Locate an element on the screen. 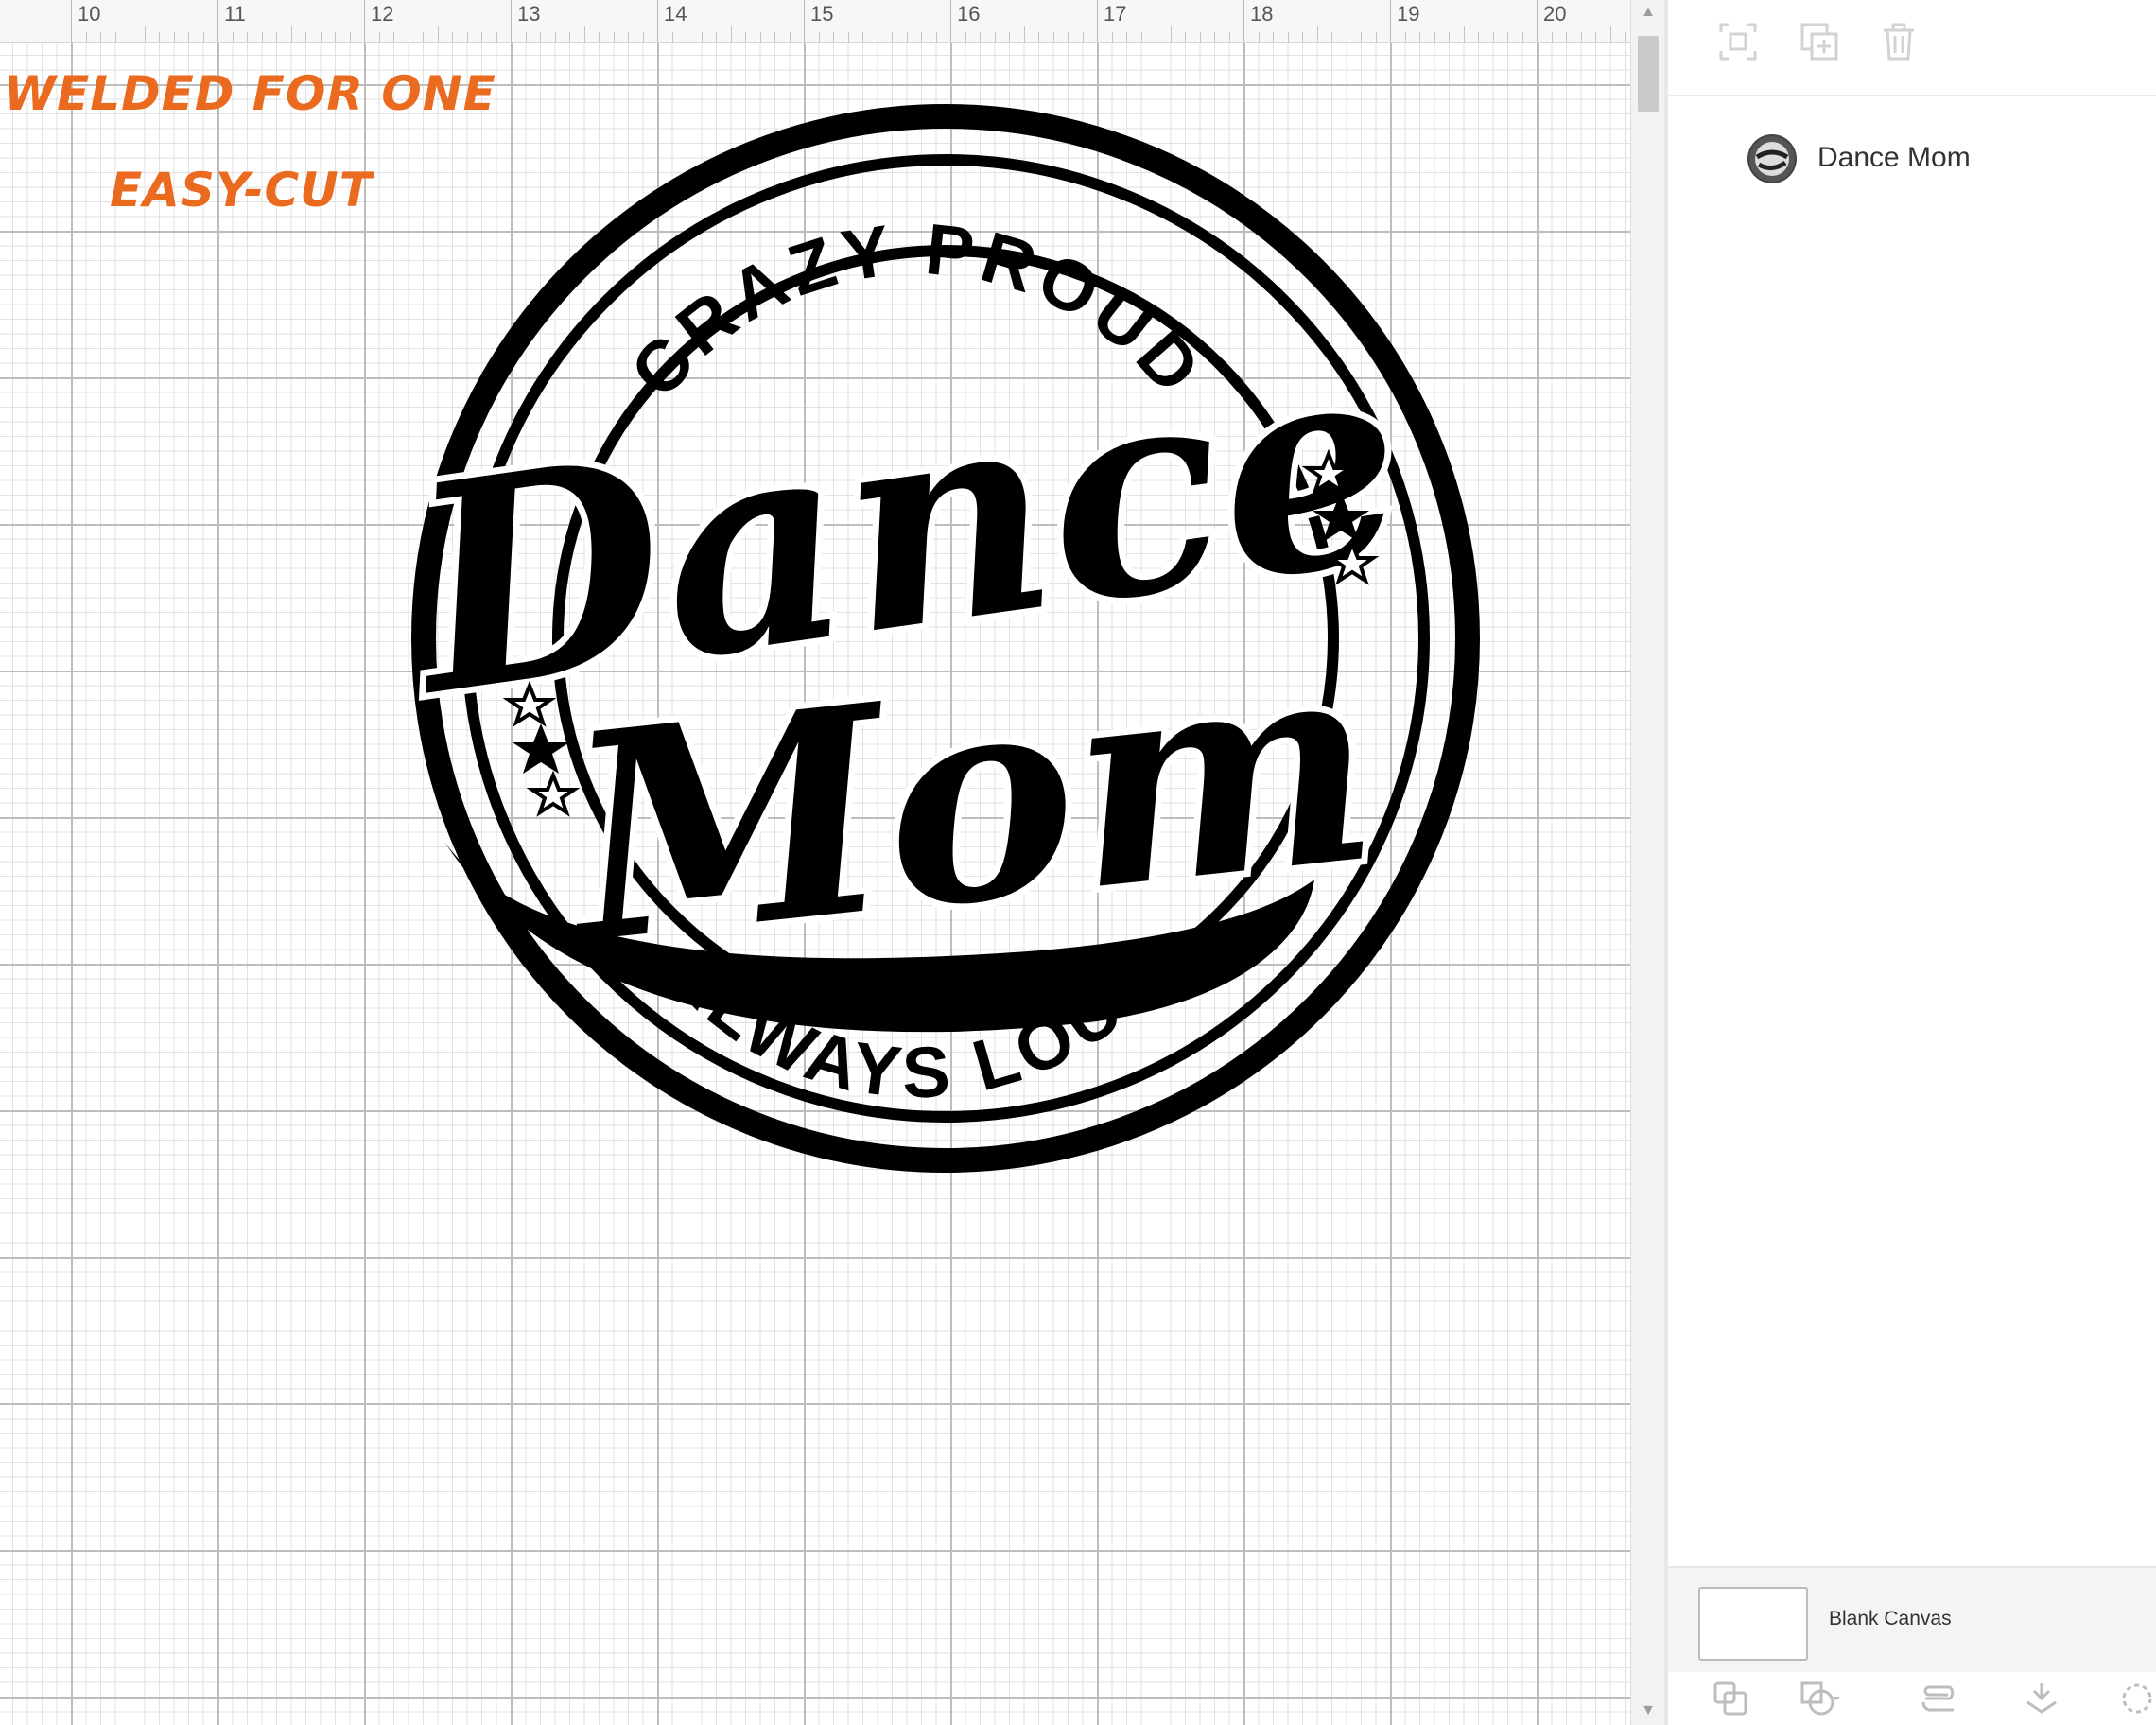  contour-icon is located at coordinates (2134, 1698).